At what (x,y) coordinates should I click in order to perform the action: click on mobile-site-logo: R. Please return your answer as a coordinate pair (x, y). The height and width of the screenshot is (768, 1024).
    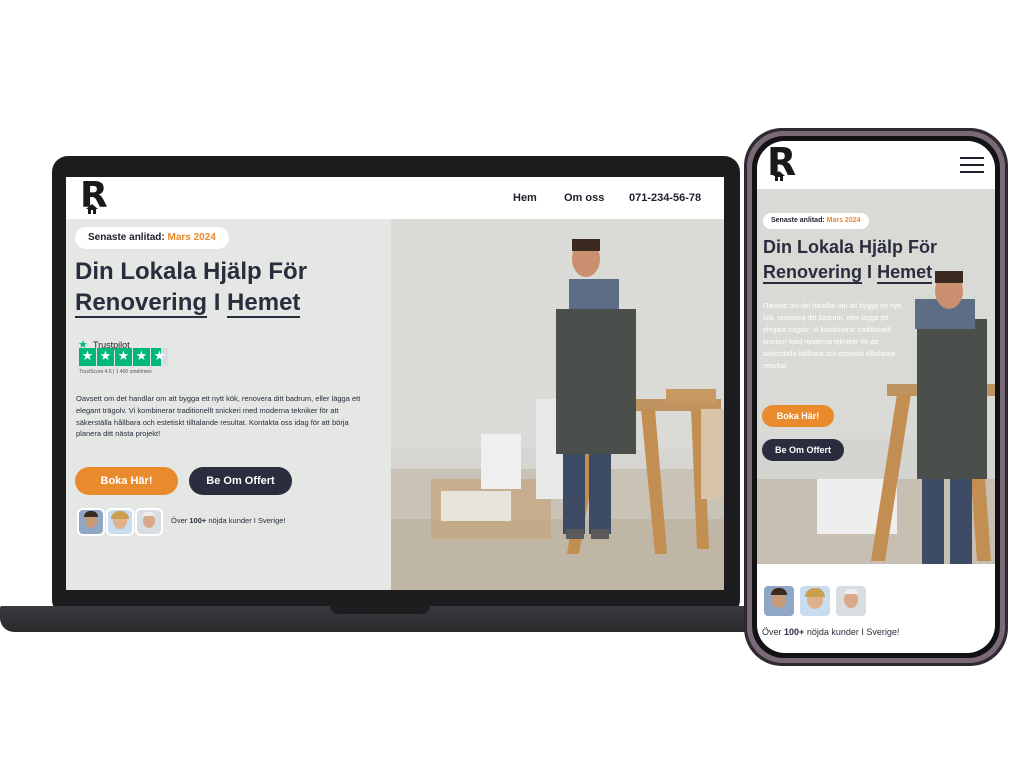
    Looking at the image, I should click on (787, 163).